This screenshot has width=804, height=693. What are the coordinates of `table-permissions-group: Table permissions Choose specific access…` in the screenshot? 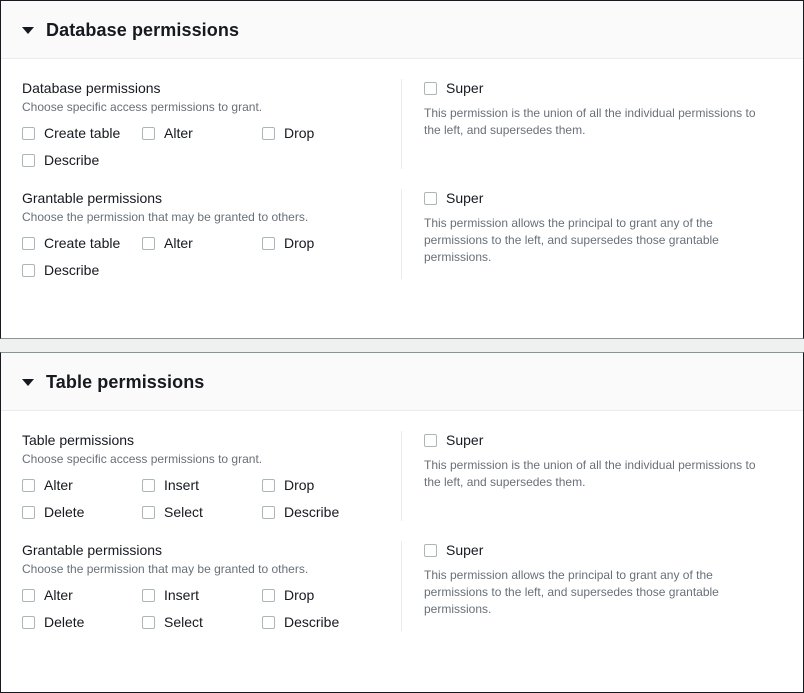 It's located at (402, 476).